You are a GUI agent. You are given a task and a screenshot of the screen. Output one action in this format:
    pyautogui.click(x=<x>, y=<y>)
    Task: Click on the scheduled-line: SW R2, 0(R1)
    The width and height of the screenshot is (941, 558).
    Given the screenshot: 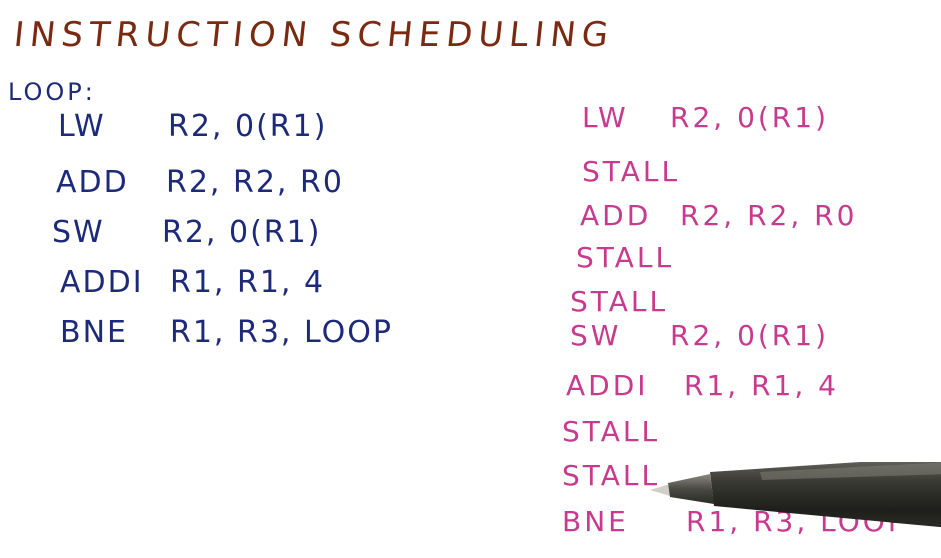 What is the action you would take?
    pyautogui.click(x=755, y=340)
    